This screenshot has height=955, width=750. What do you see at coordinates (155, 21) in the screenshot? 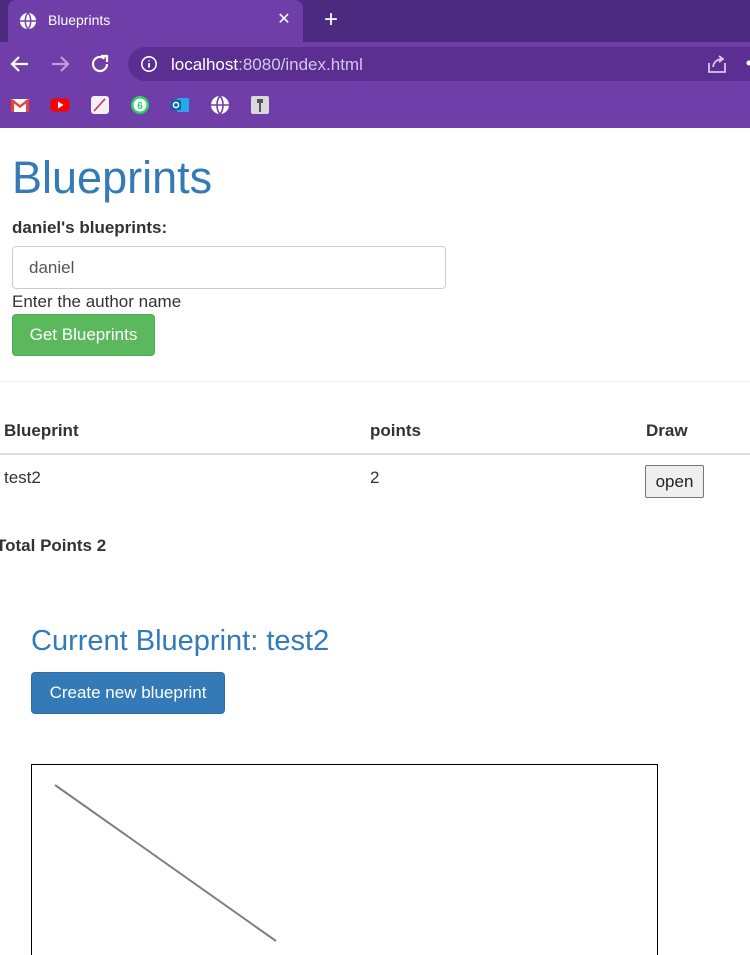
I see `browser-tab: Blueprints ✕` at bounding box center [155, 21].